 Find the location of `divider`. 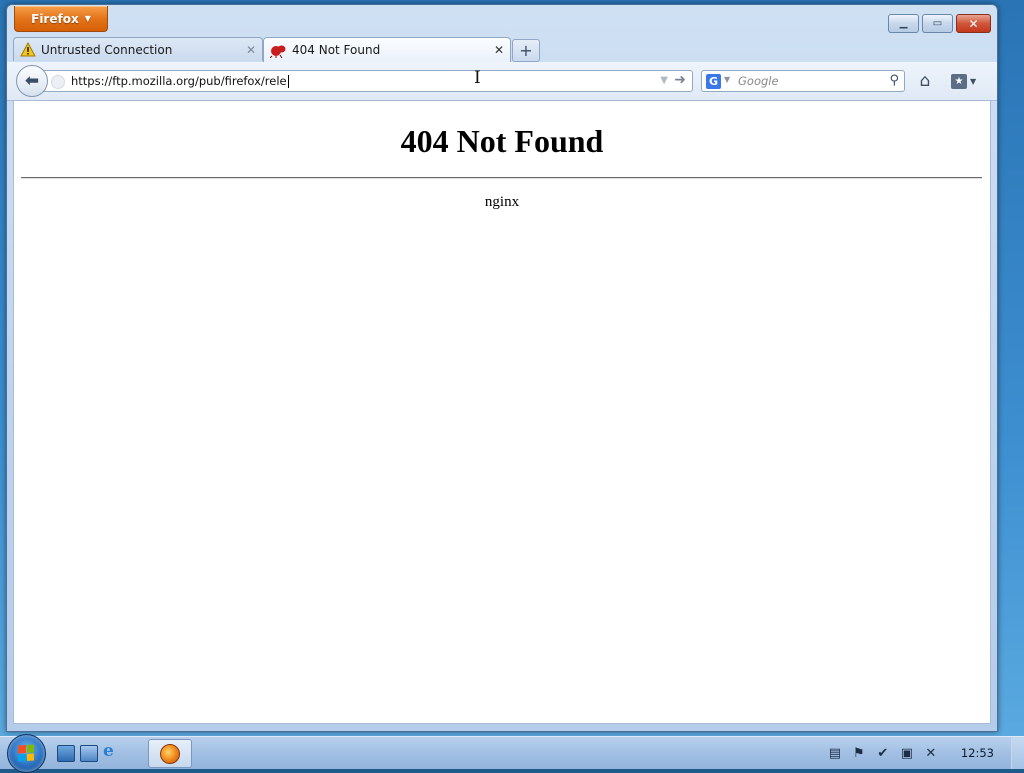

divider is located at coordinates (501, 178).